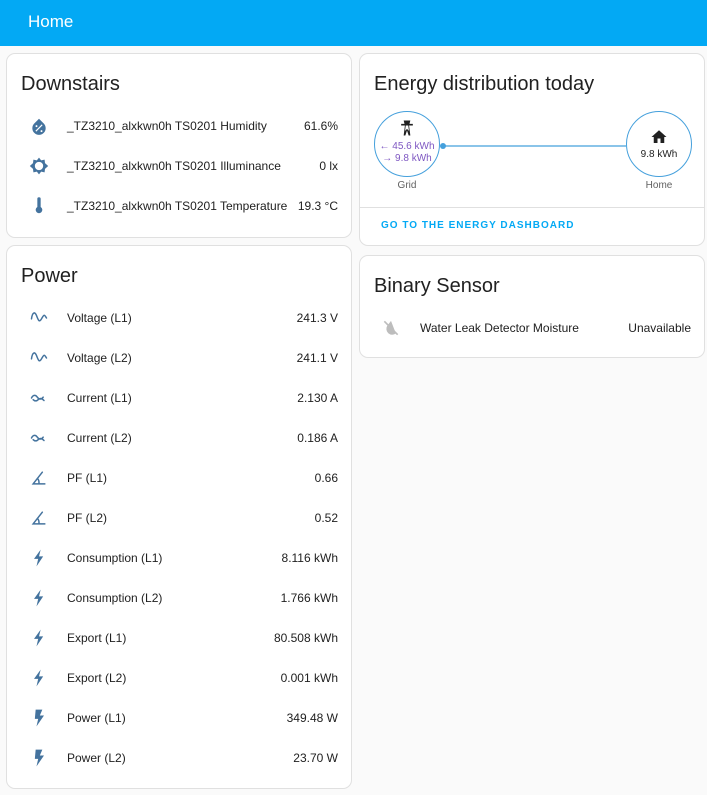 Image resolution: width=707 pixels, height=795 pixels. Describe the element at coordinates (179, 398) in the screenshot. I see `entity-row-current-l1: Current (L1) 2.130 A` at that location.